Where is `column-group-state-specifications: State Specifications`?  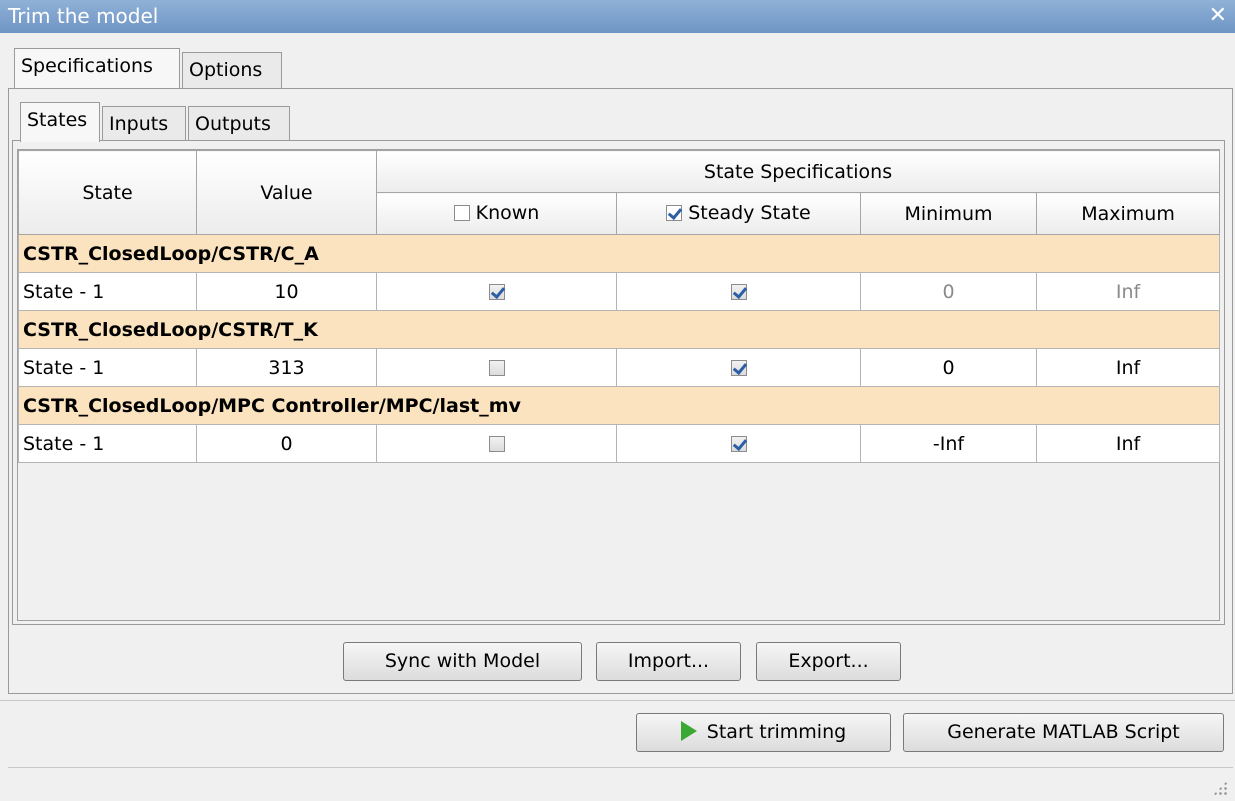 column-group-state-specifications: State Specifications is located at coordinates (798, 171).